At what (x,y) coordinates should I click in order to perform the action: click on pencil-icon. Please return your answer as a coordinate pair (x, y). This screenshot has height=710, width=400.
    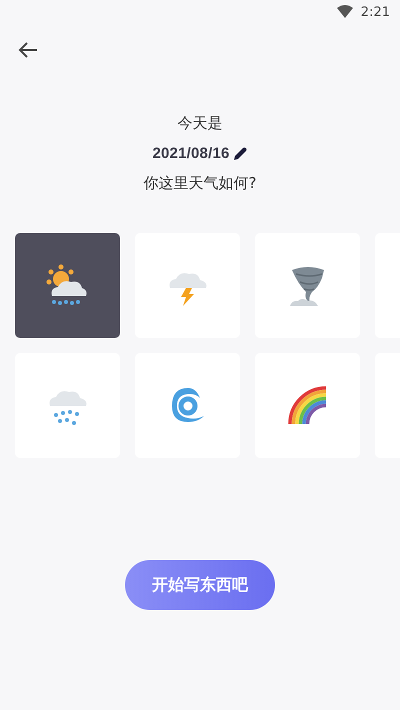
    Looking at the image, I should click on (240, 154).